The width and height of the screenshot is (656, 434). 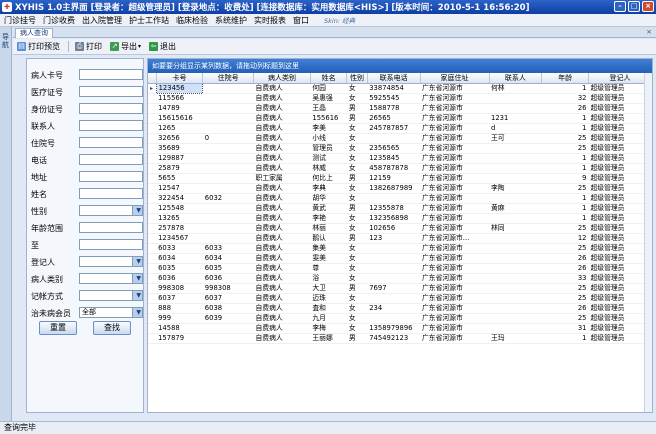 I want to click on table-cell: 15615616, so click(x=179, y=118).